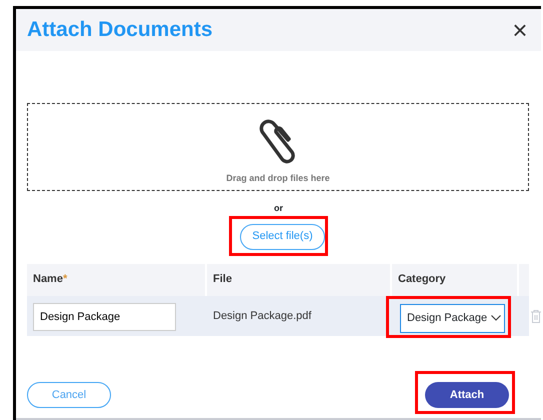 This screenshot has width=543, height=420. Describe the element at coordinates (222, 280) in the screenshot. I see `column-header: File` at that location.